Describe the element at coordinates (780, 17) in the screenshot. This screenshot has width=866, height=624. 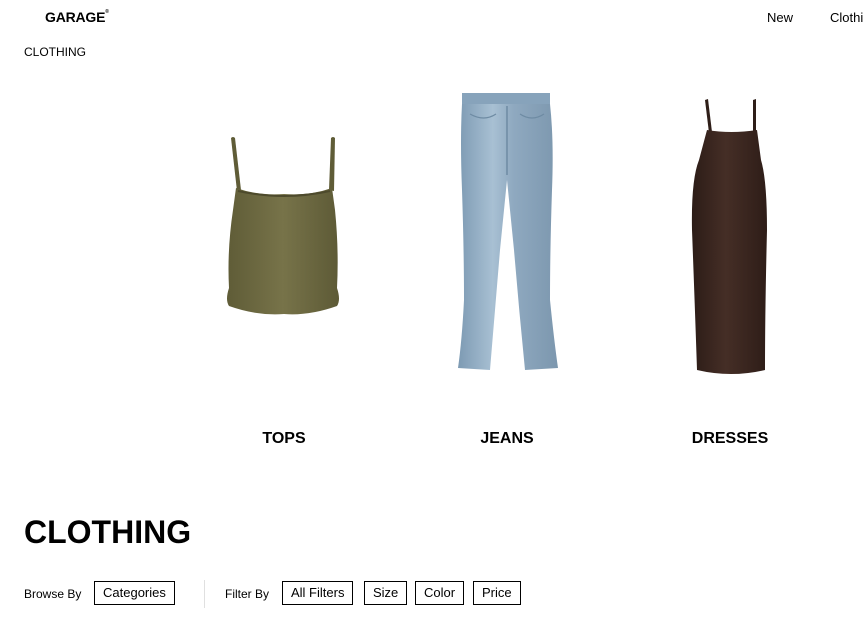
I see `nav-new: New` at that location.